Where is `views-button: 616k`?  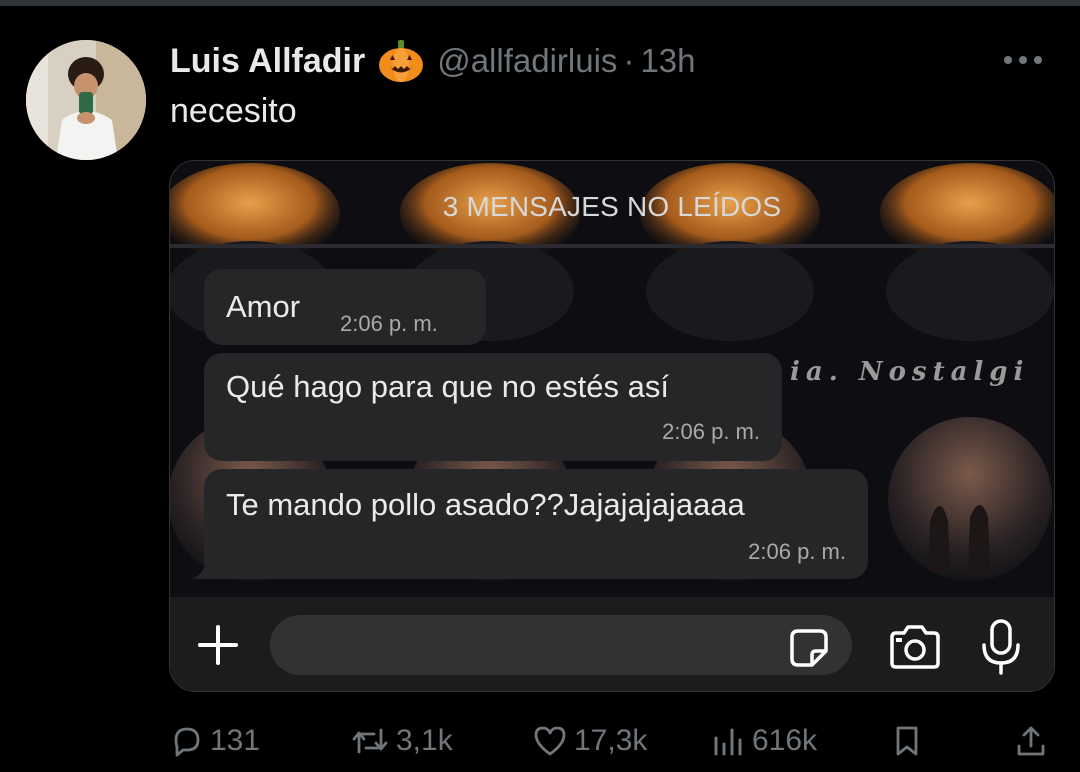 views-button: 616k is located at coordinates (763, 741).